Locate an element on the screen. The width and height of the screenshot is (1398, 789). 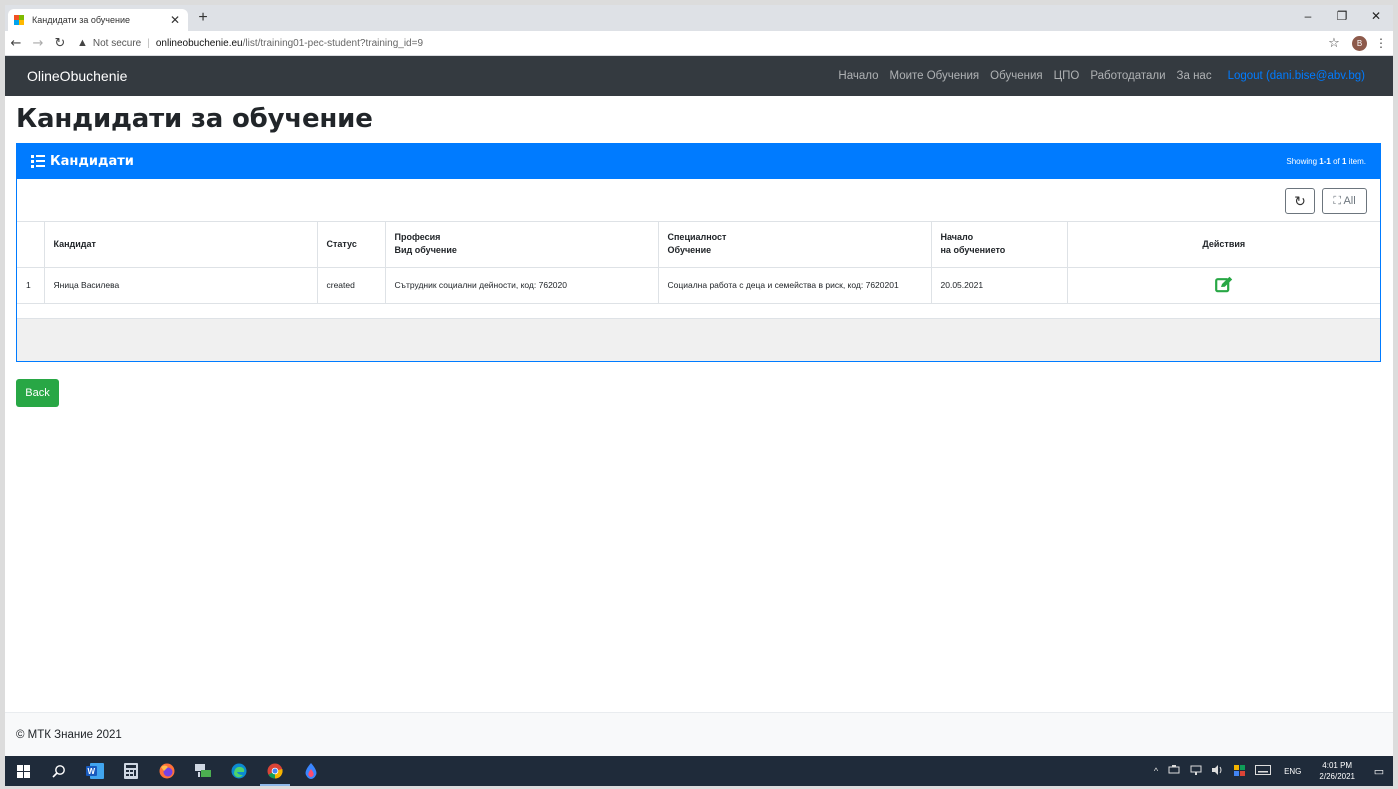
col-profession: Професия Вид обучение is located at coordinates (522, 245).